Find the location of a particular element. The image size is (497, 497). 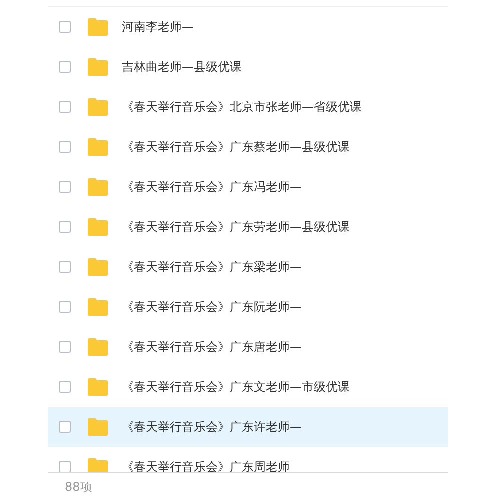

file-row: 《春天举行音乐会》广东蔡老师—县级优课 is located at coordinates (248, 147).